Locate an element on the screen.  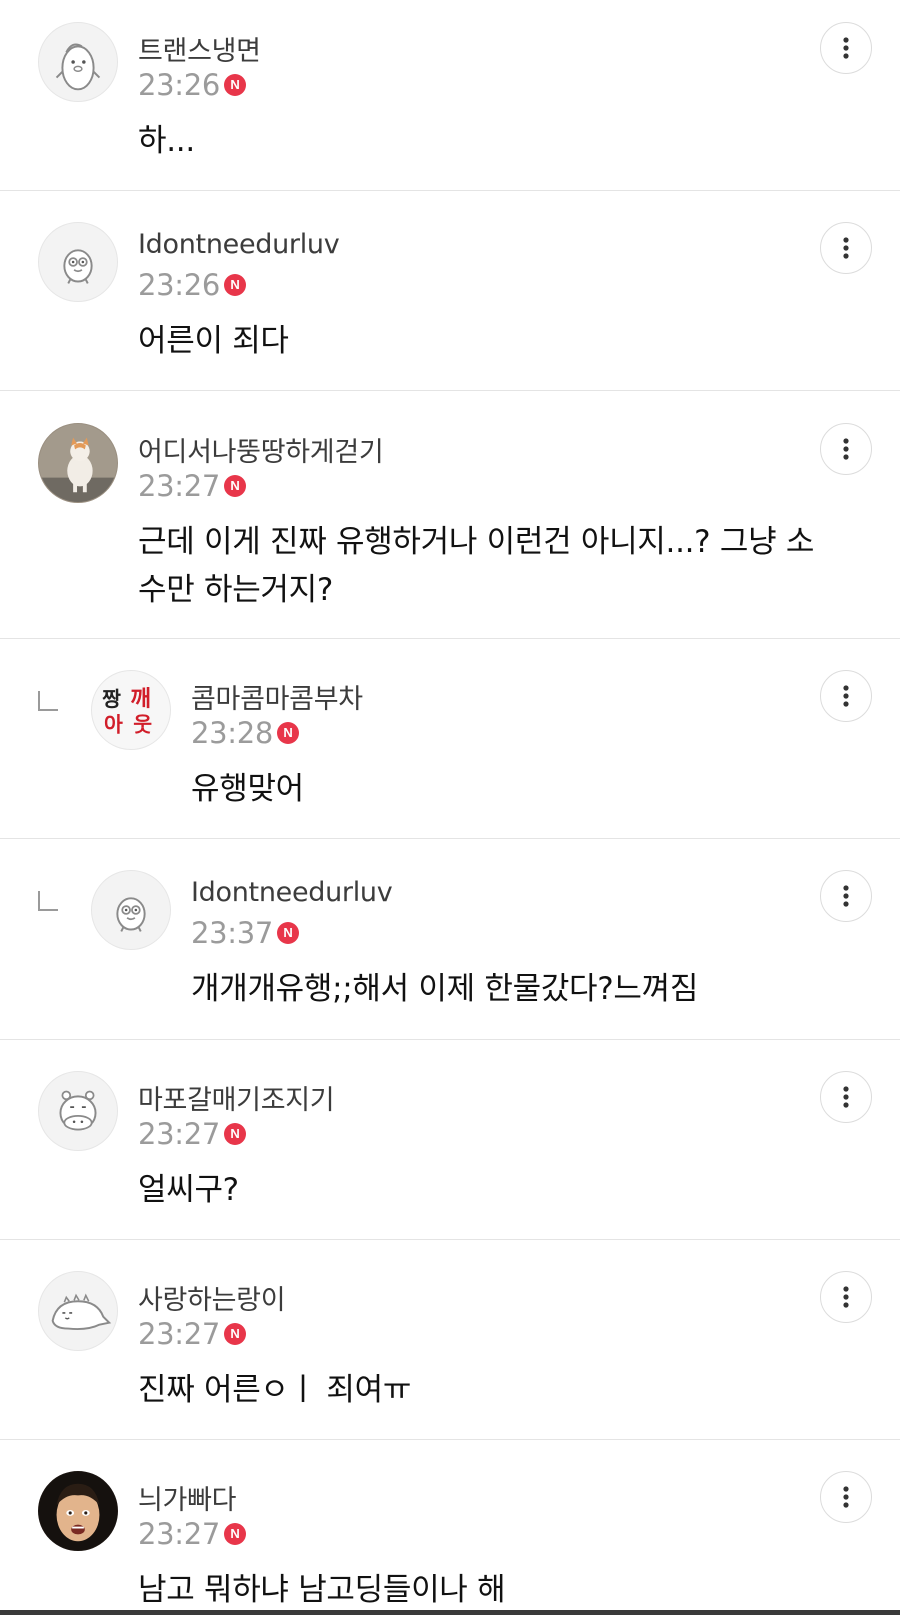
face-photo-avatar-icon is located at coordinates (78, 1511).